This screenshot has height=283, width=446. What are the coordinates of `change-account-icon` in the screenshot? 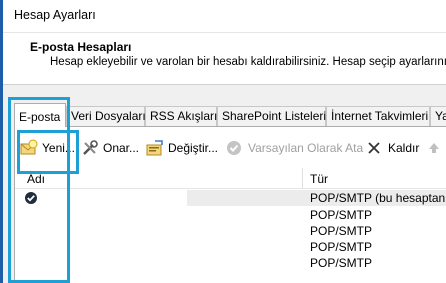 It's located at (155, 148).